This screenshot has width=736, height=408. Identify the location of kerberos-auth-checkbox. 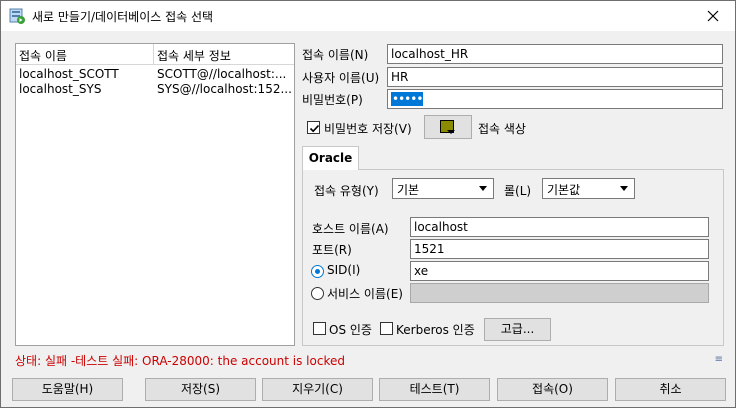
(386, 328).